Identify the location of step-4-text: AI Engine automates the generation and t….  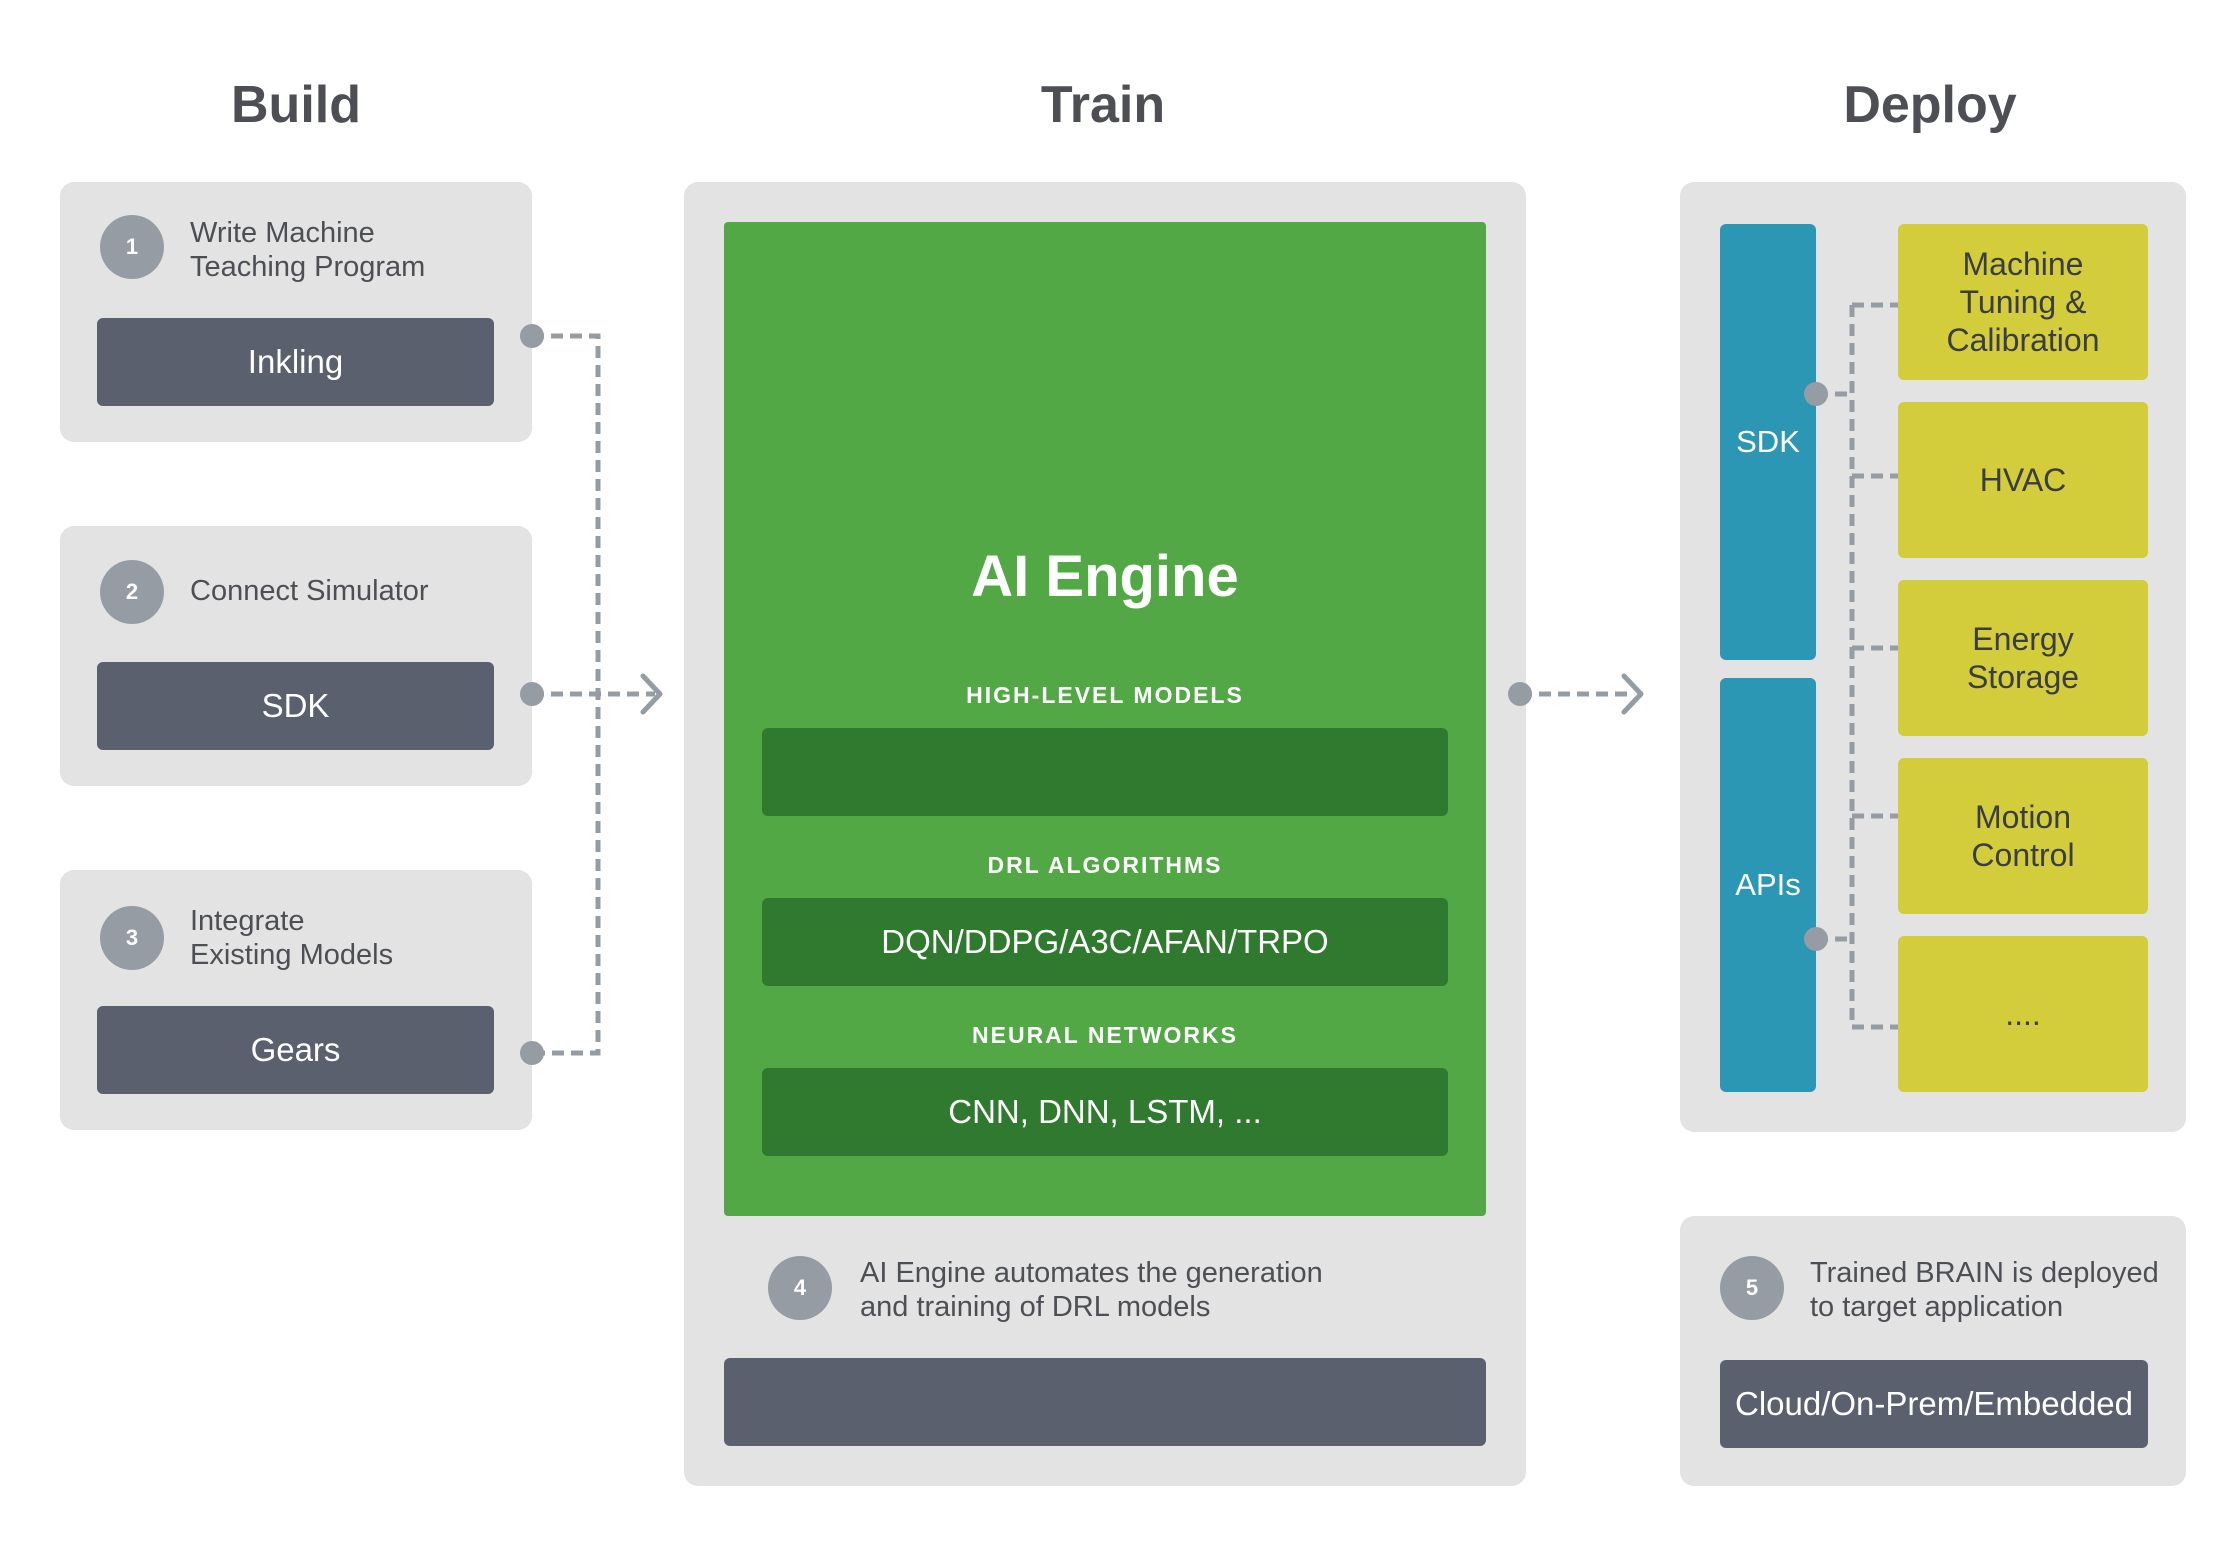
(1091, 1290).